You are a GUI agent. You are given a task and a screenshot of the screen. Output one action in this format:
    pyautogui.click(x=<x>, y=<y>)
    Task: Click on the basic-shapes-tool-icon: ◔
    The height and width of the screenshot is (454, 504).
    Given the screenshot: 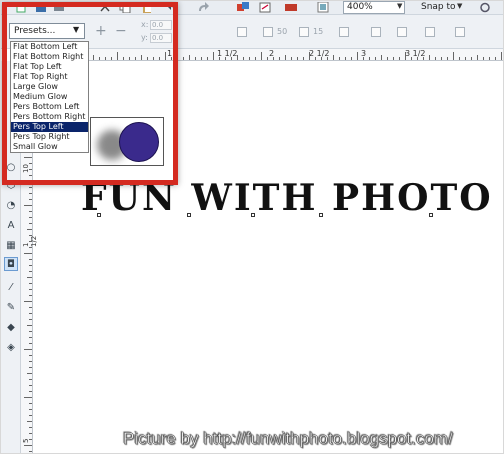 What is the action you would take?
    pyautogui.click(x=11, y=206)
    